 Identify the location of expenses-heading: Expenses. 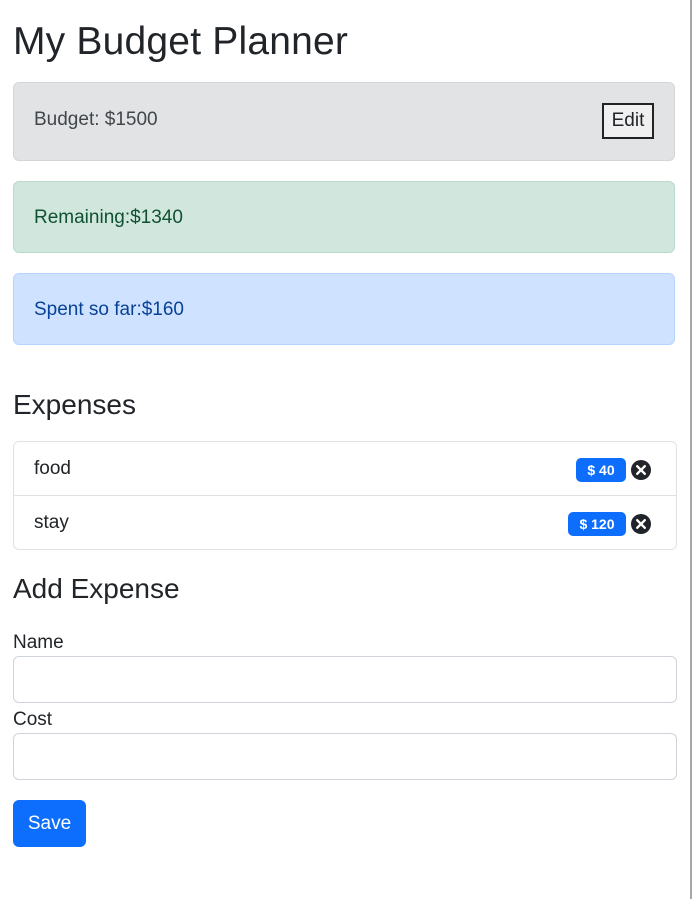
(74, 404).